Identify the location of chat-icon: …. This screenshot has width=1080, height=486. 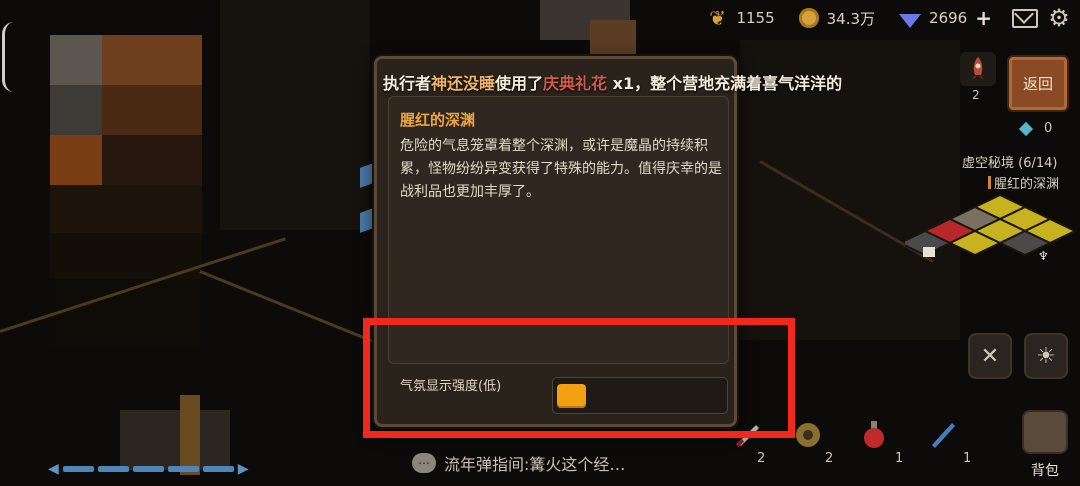
(424, 463).